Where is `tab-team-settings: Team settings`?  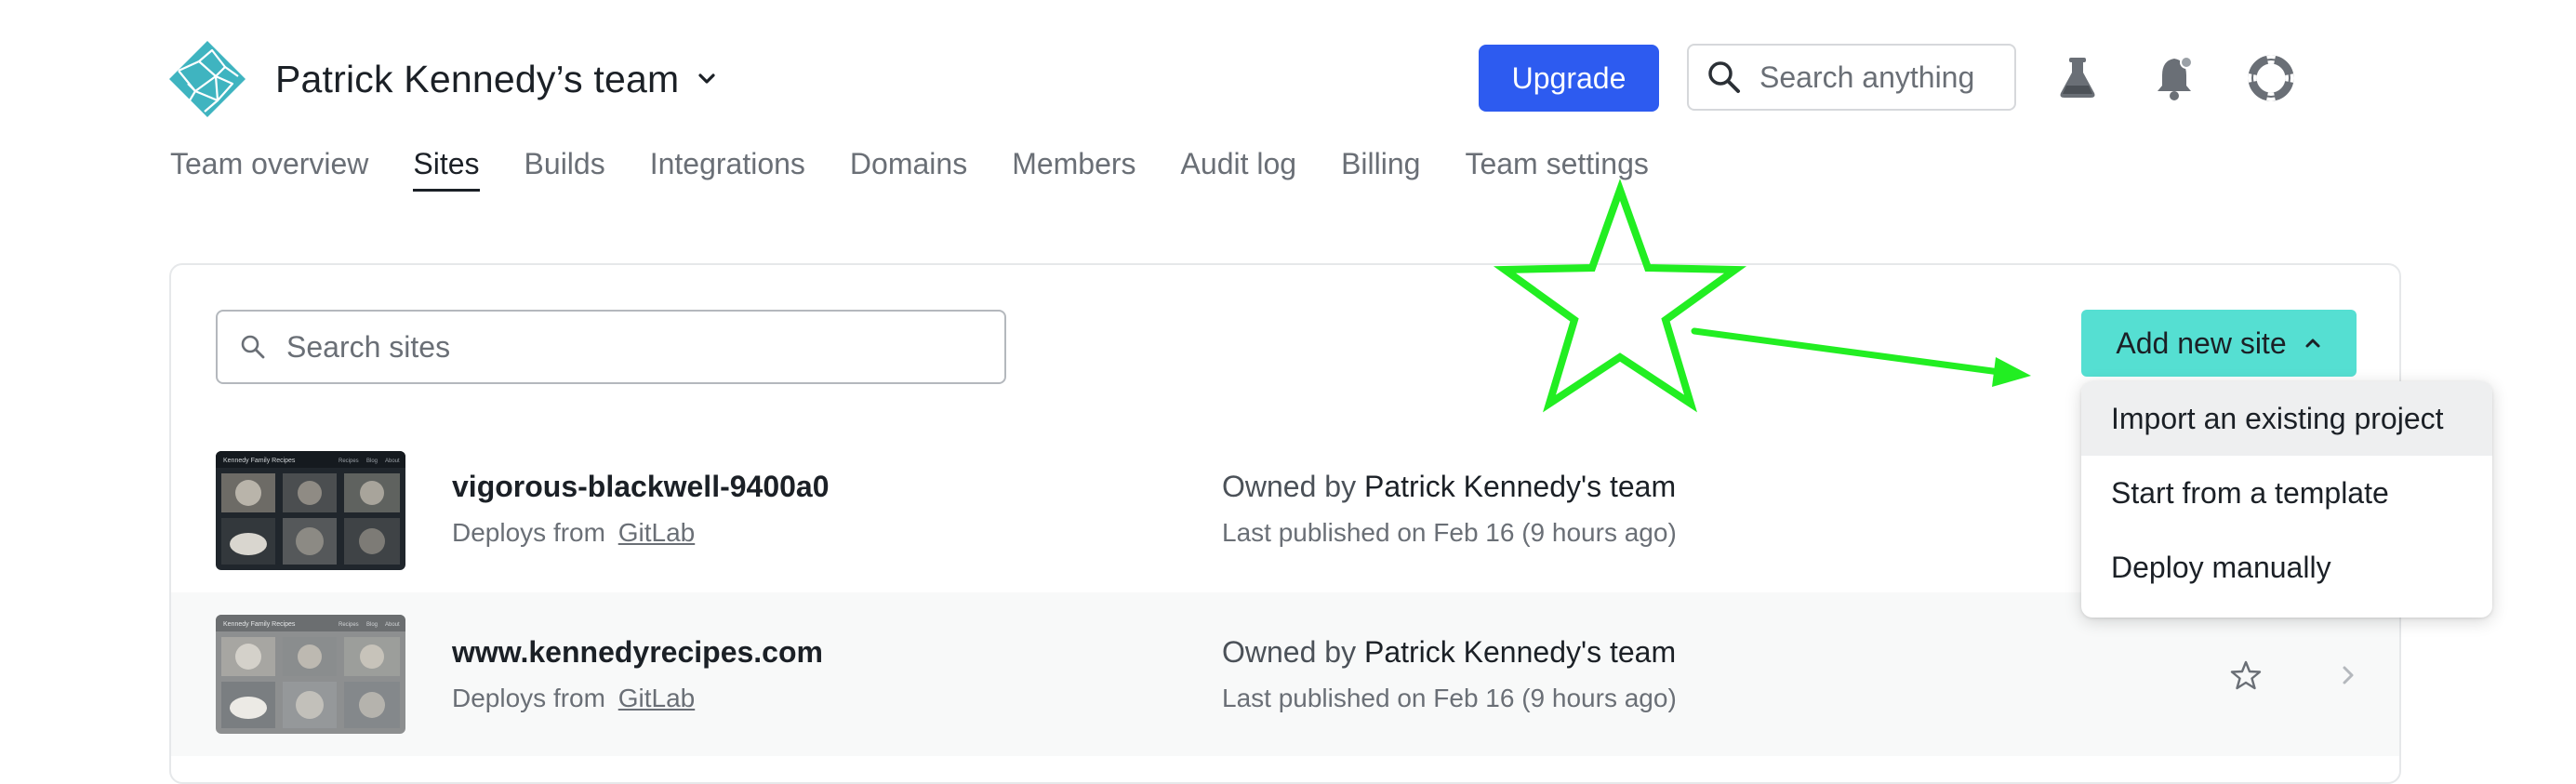 tab-team-settings: Team settings is located at coordinates (1556, 169).